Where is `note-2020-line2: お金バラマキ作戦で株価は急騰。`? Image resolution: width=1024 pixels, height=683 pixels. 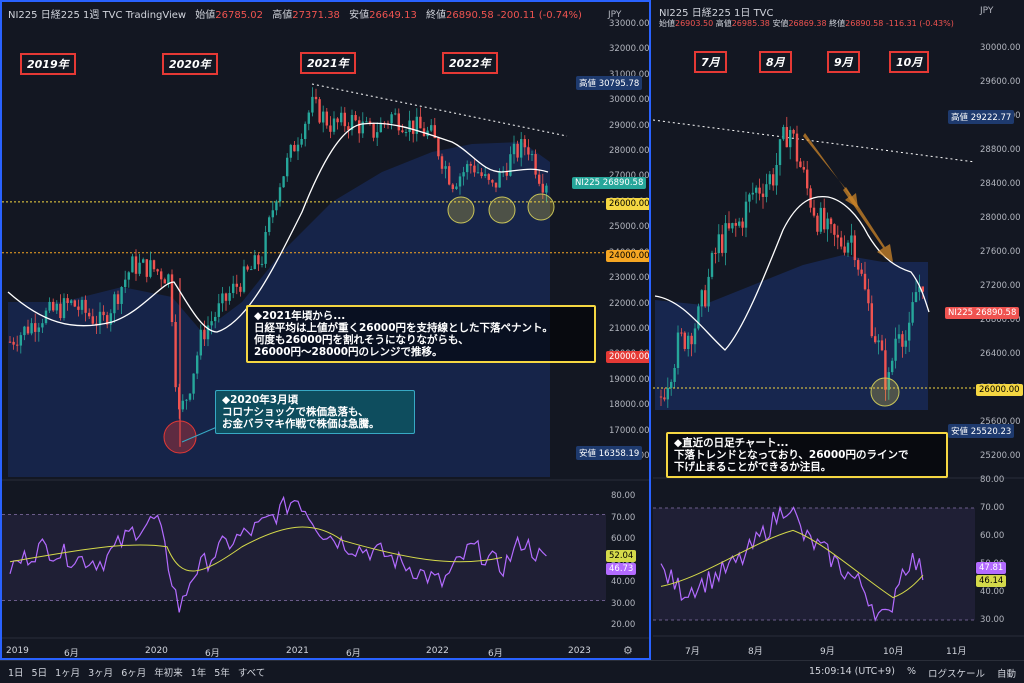 note-2020-line2: お金バラマキ作戦で株価は急騰。 is located at coordinates (301, 424).